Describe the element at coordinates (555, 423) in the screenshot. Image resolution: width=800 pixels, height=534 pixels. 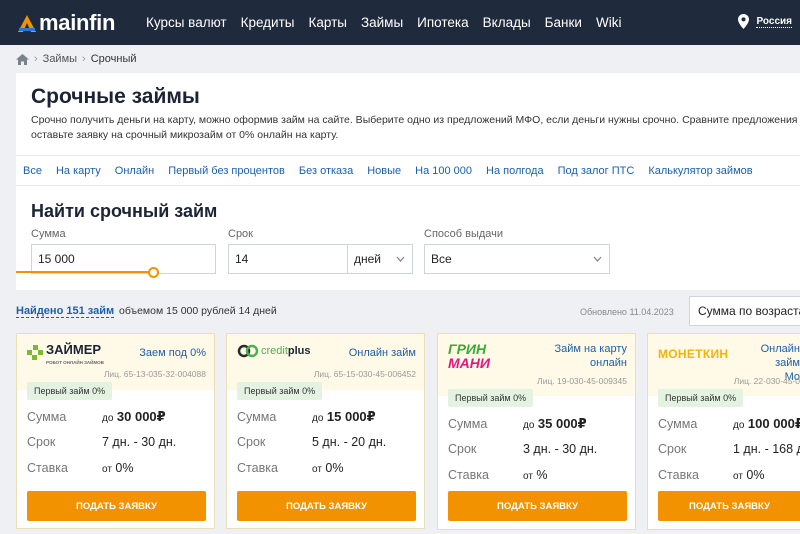
I see `card-sum-value: до 35 000₽` at that location.